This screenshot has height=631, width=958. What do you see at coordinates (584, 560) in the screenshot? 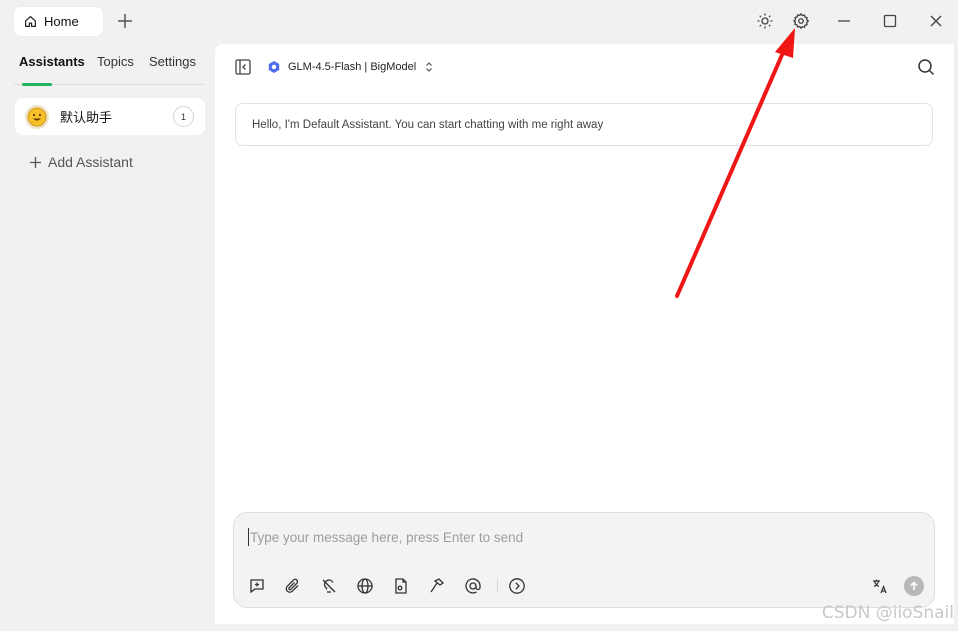
I see `message-composer` at bounding box center [584, 560].